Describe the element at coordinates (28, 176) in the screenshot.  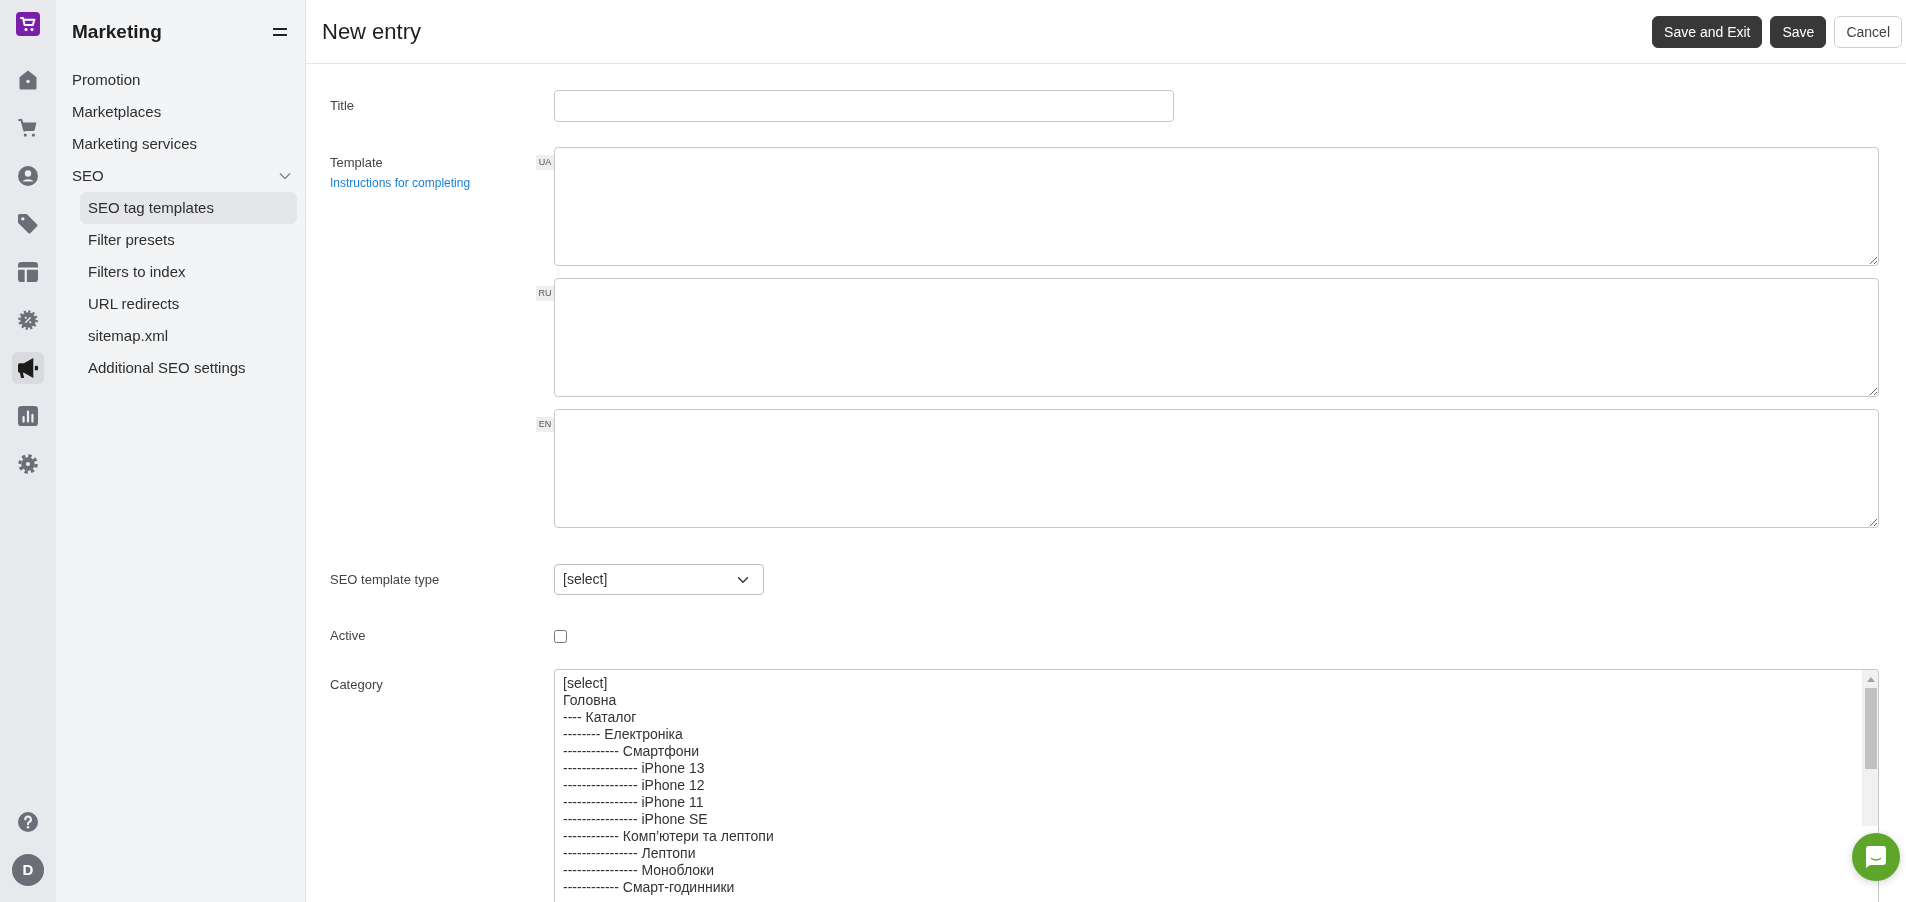
I see `user-icon` at that location.